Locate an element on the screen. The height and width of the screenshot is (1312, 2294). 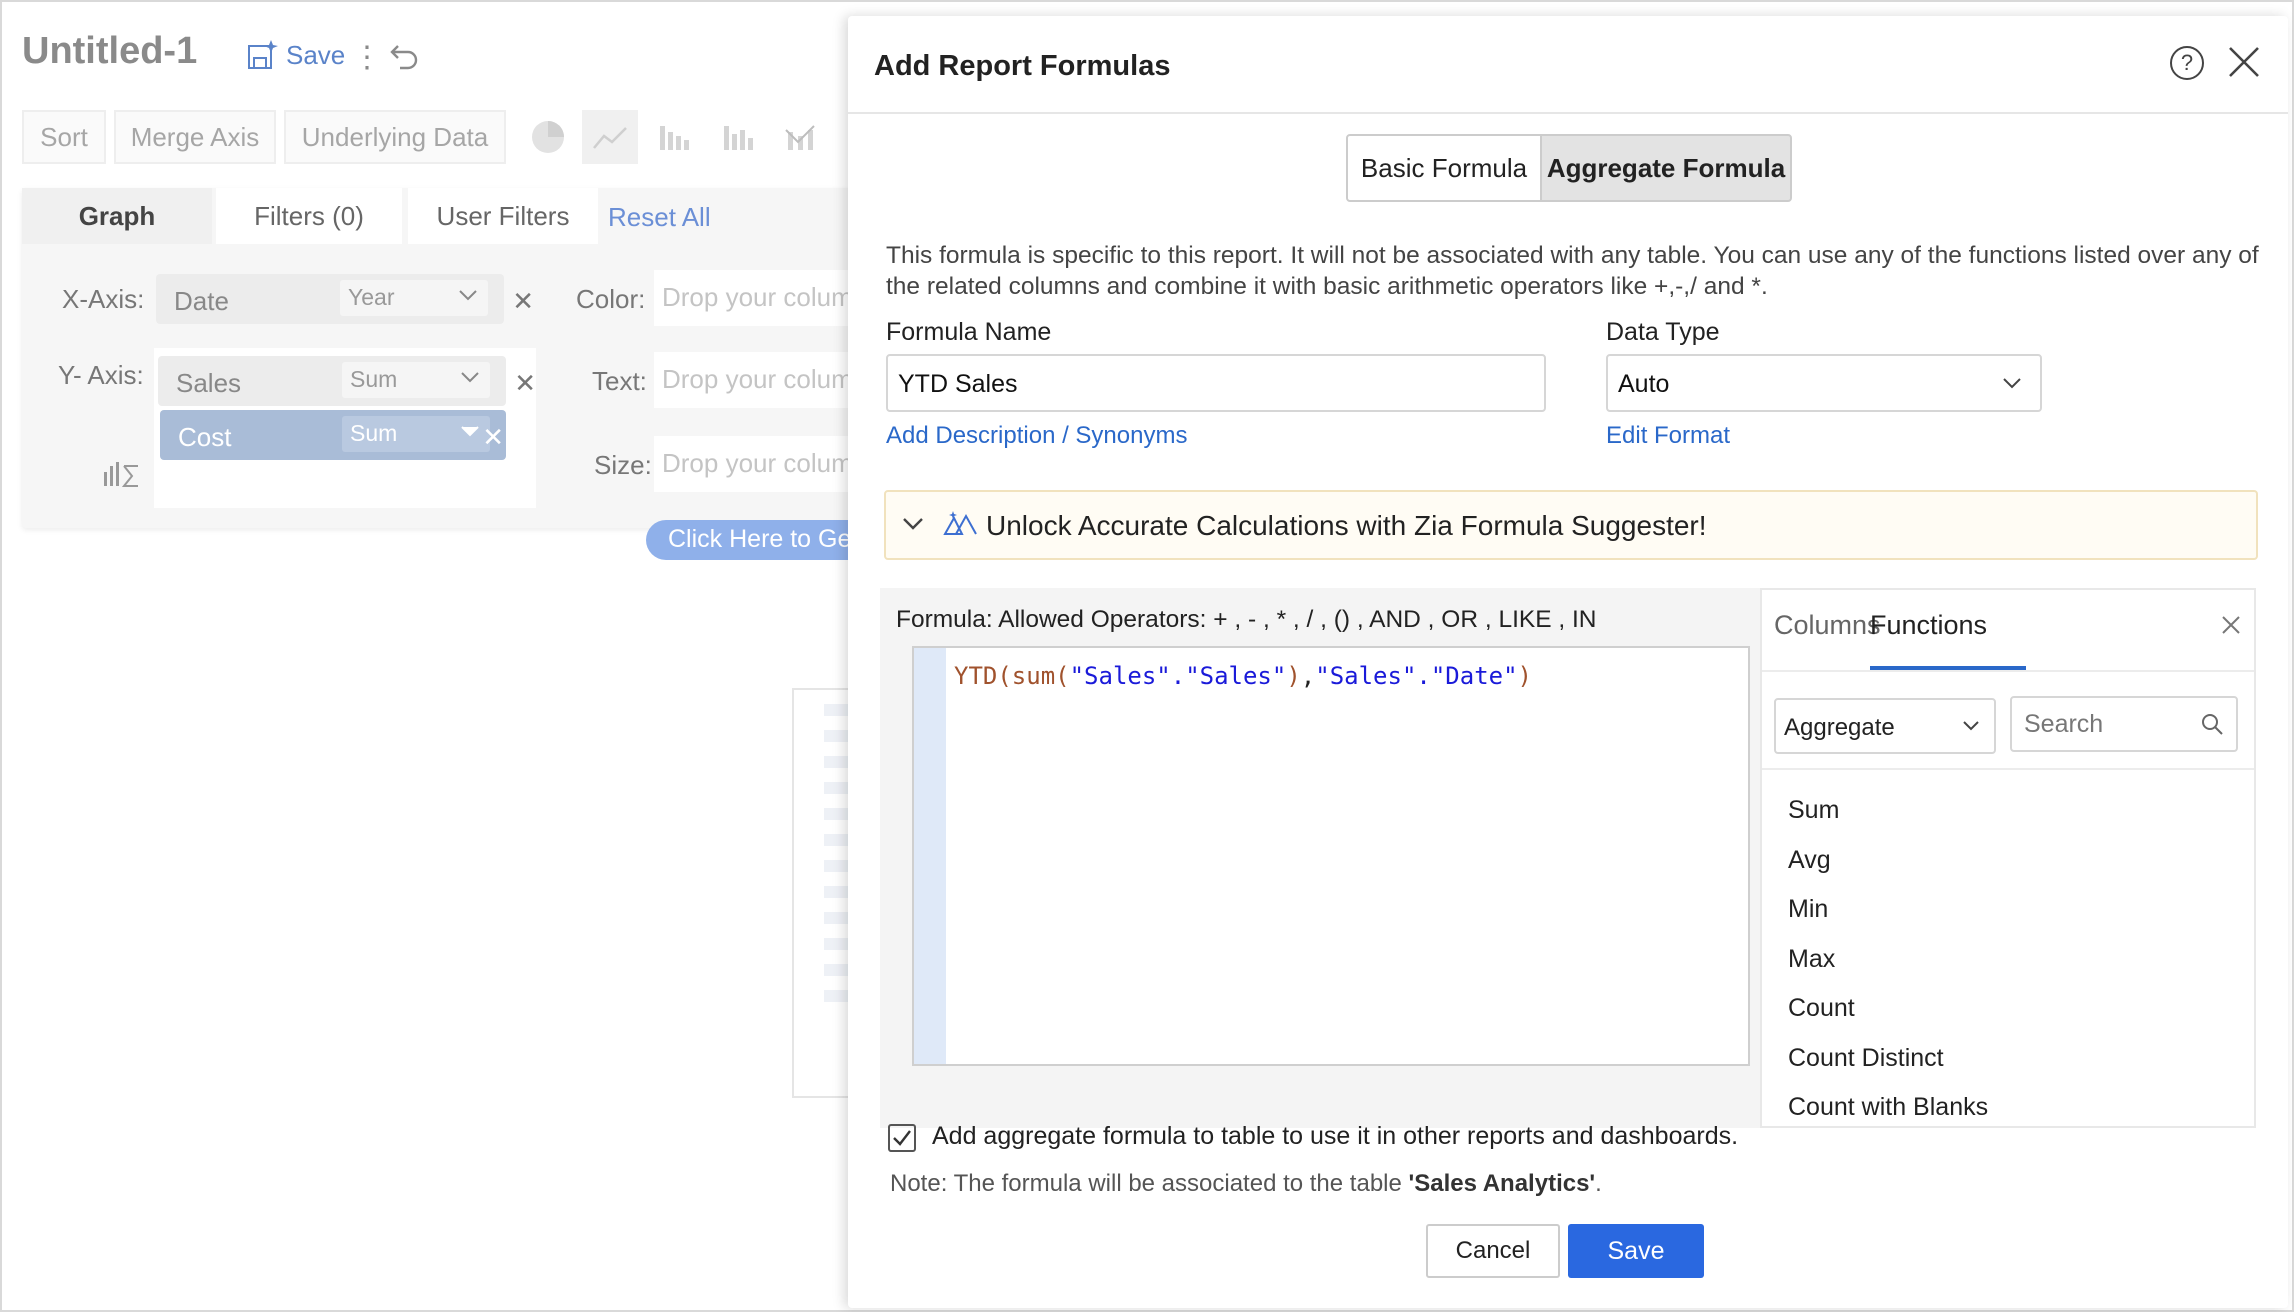
pie-chart-icon is located at coordinates (548, 137).